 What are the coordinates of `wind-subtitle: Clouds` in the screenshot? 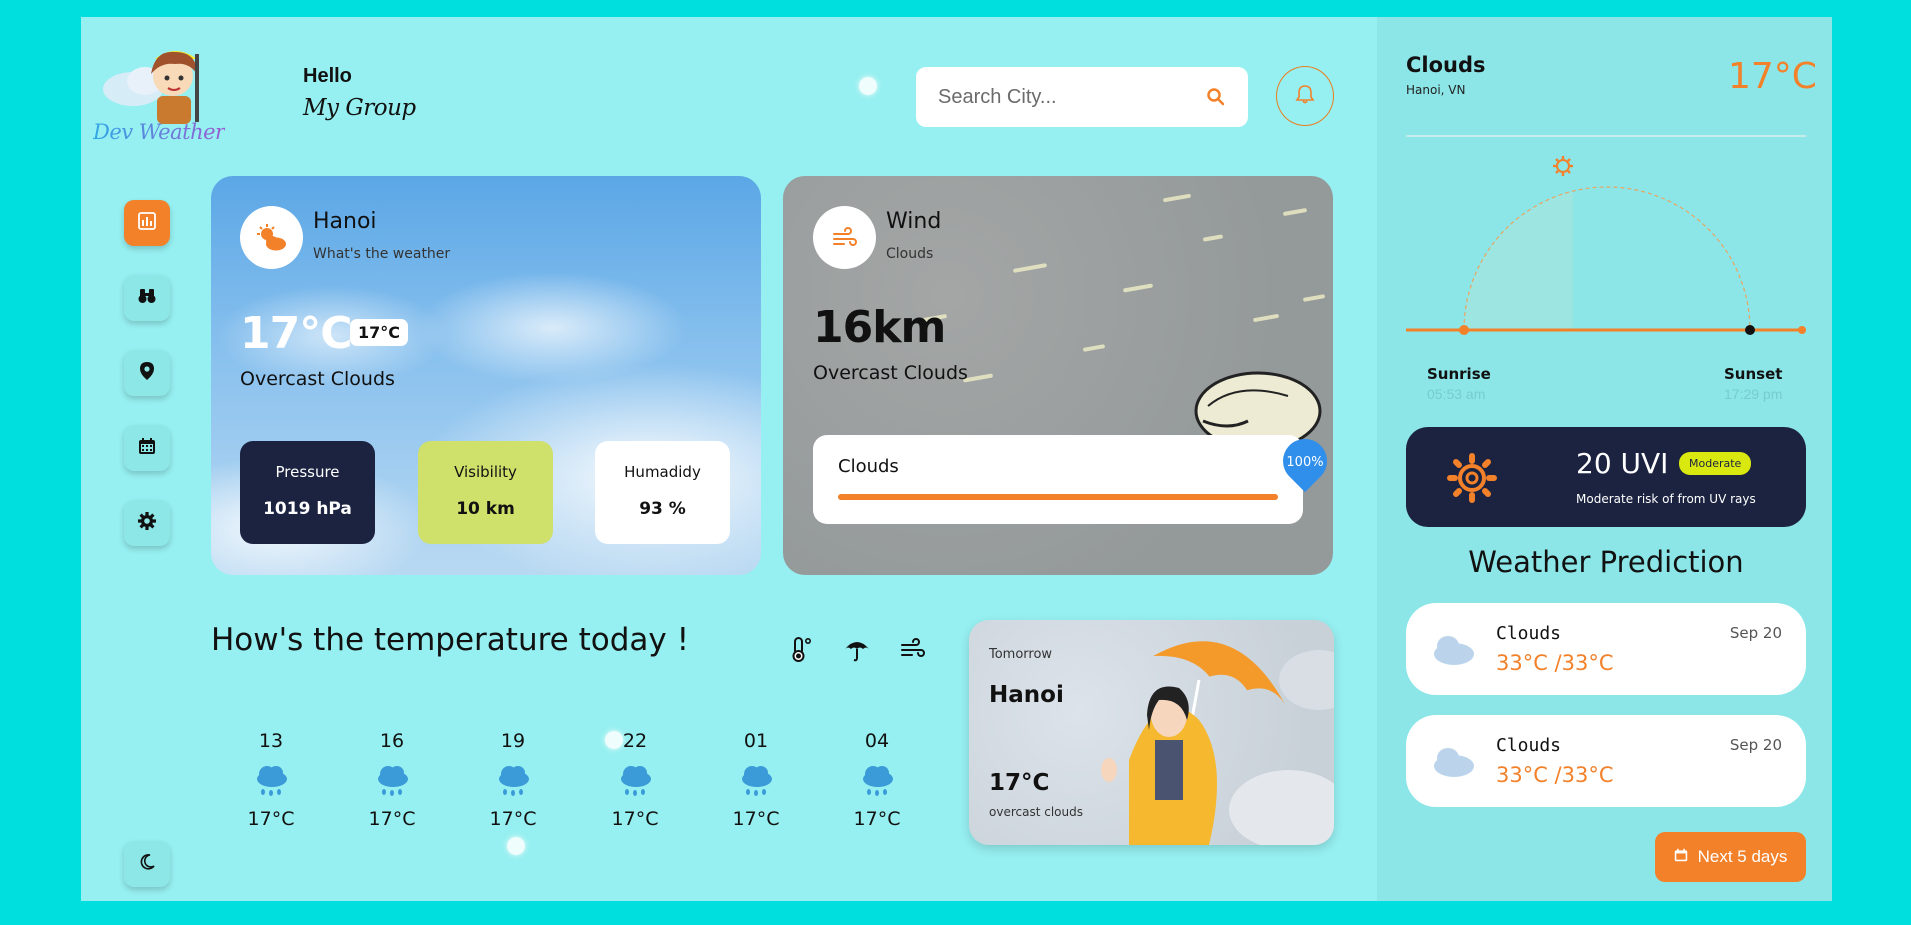 It's located at (910, 254).